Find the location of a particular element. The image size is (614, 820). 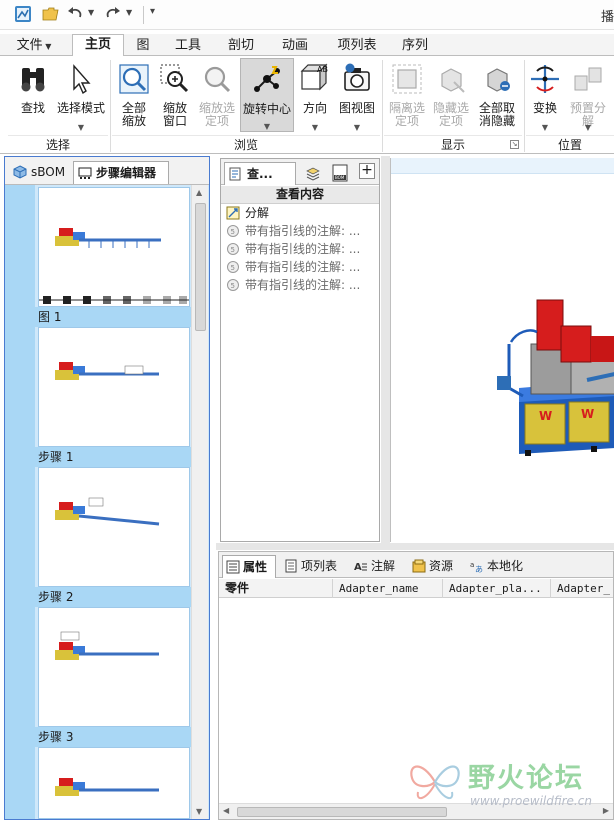

isolate-button: 隔离选 定项 is located at coordinates (407, 95).